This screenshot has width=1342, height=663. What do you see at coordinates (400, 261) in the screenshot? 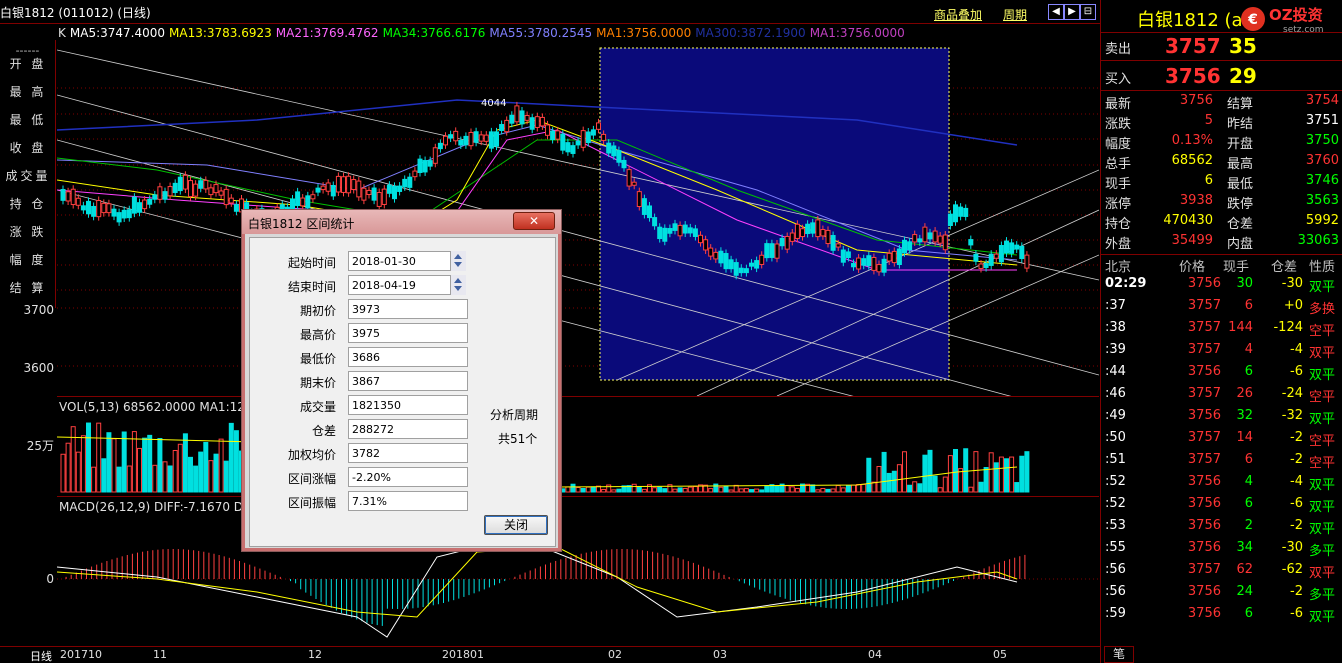
I see `date-picker-field: 2018-01-30` at bounding box center [400, 261].